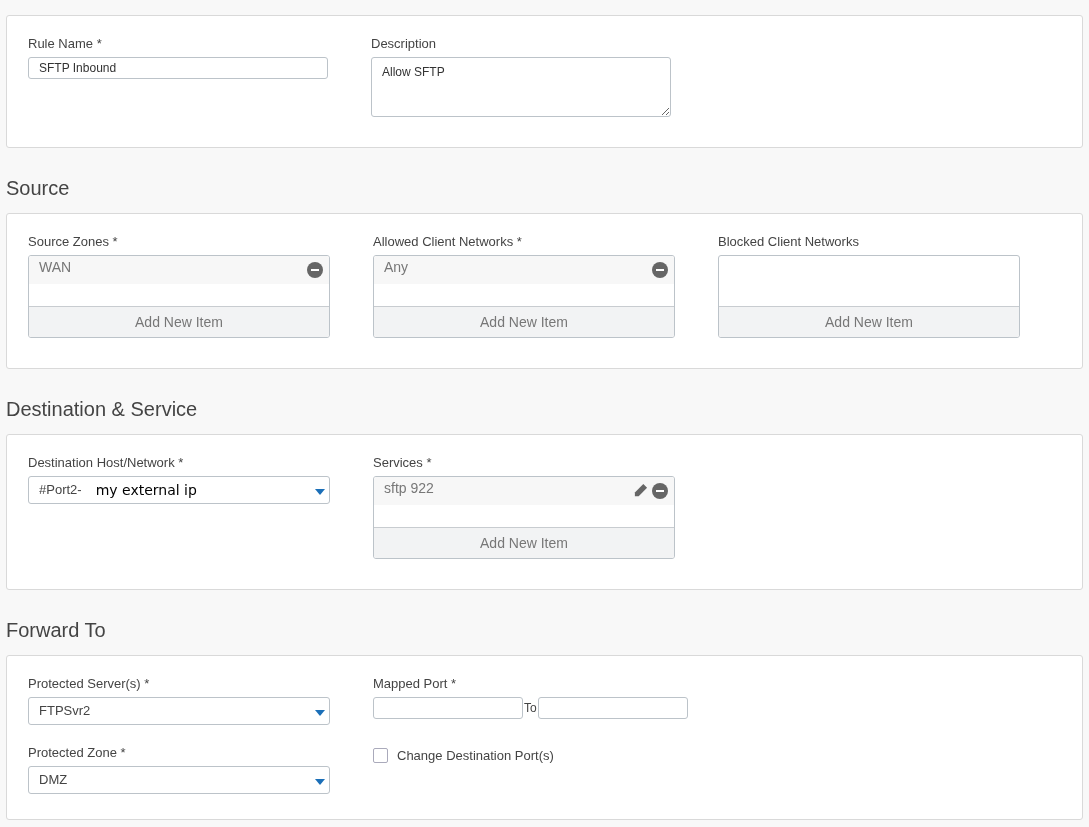 This screenshot has width=1089, height=827. What do you see at coordinates (106, 463) in the screenshot?
I see `field-label: Destination Host/Network *` at bounding box center [106, 463].